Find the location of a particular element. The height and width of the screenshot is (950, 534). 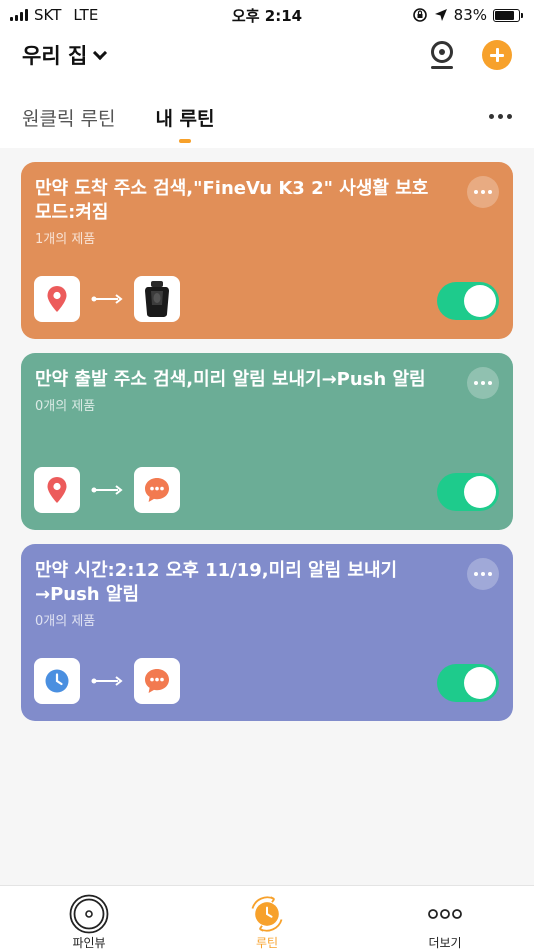

more-icon is located at coordinates (445, 914).